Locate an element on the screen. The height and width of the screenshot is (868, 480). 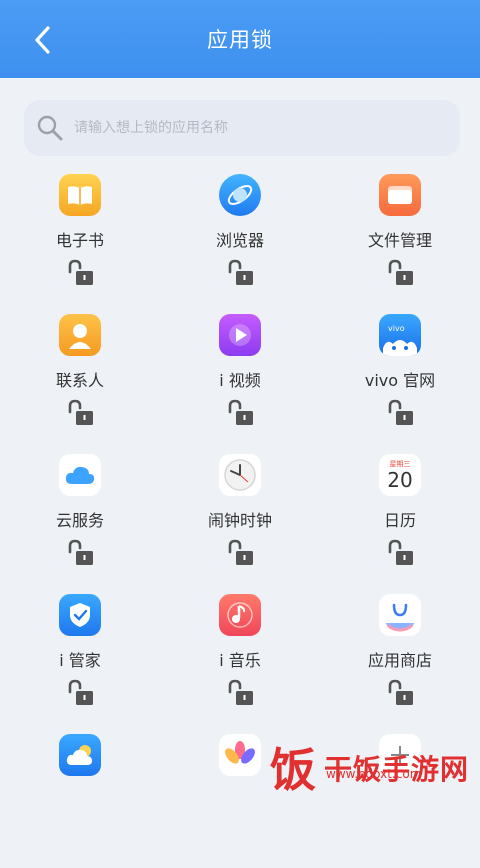
app-name: i 视频 is located at coordinates (240, 380).